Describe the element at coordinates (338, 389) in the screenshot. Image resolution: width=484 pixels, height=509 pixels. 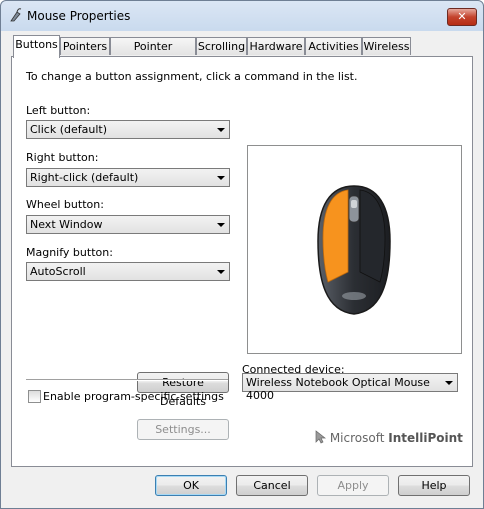
I see `connected-device-value: Wireless Notebook Optical Mouse 4000` at that location.